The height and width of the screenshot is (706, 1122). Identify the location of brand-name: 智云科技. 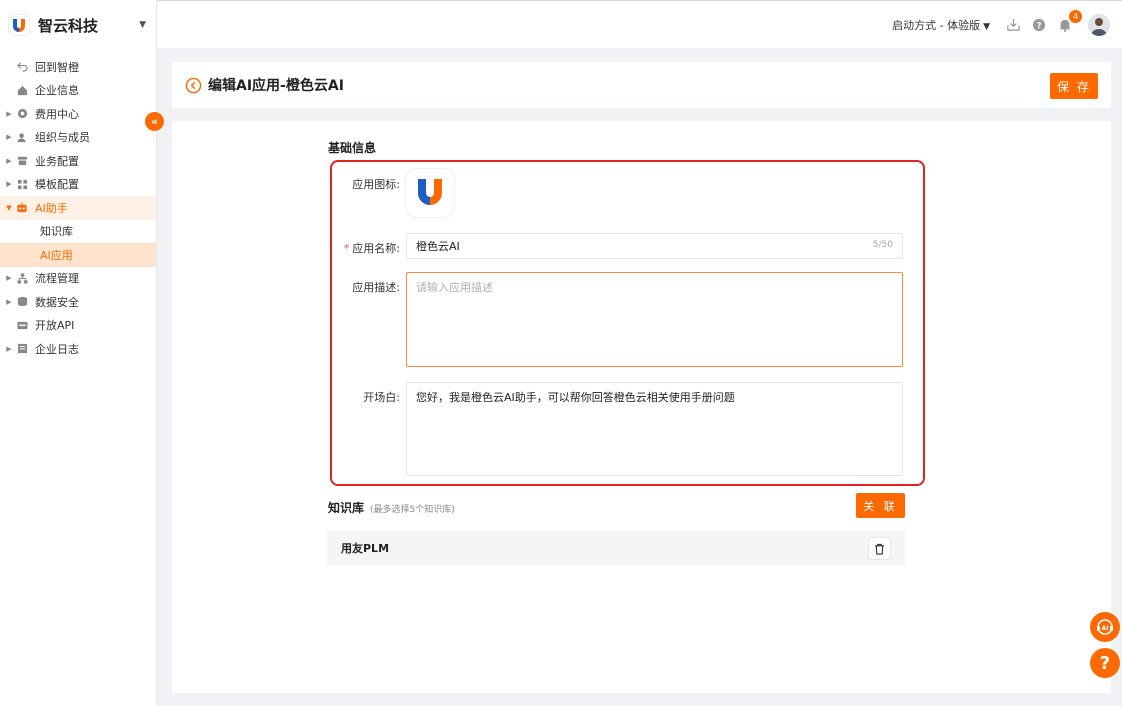
(68, 25).